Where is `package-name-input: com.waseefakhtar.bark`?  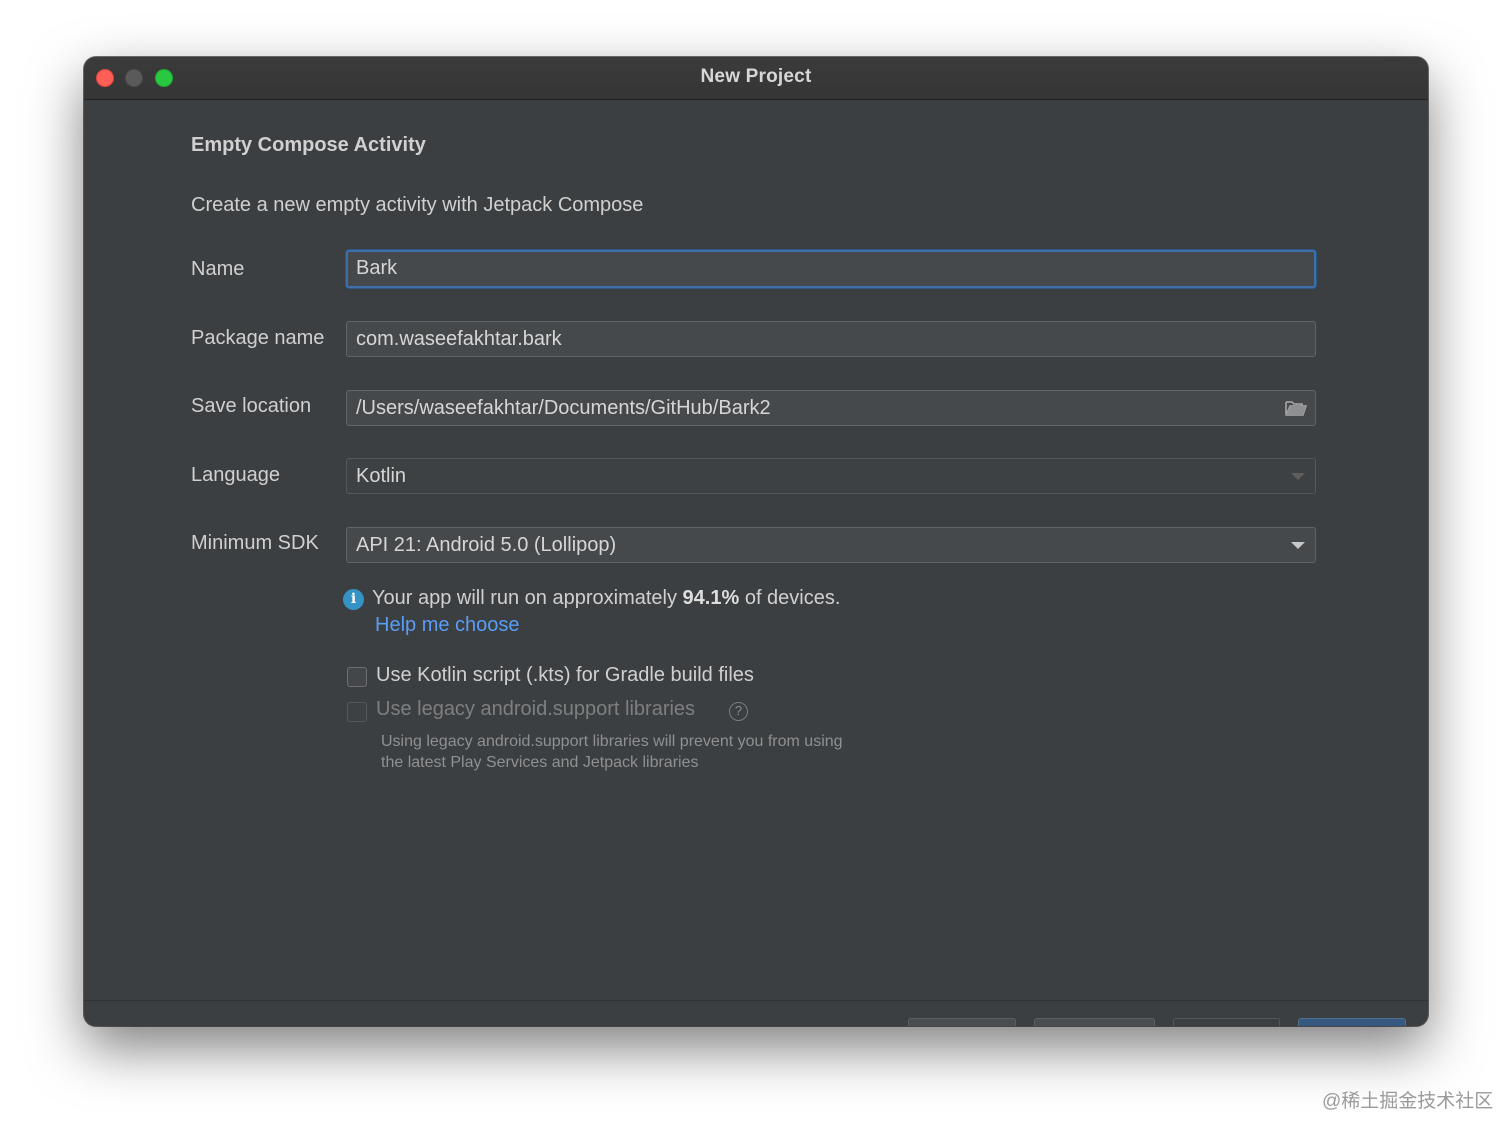
package-name-input: com.waseefakhtar.bark is located at coordinates (831, 339).